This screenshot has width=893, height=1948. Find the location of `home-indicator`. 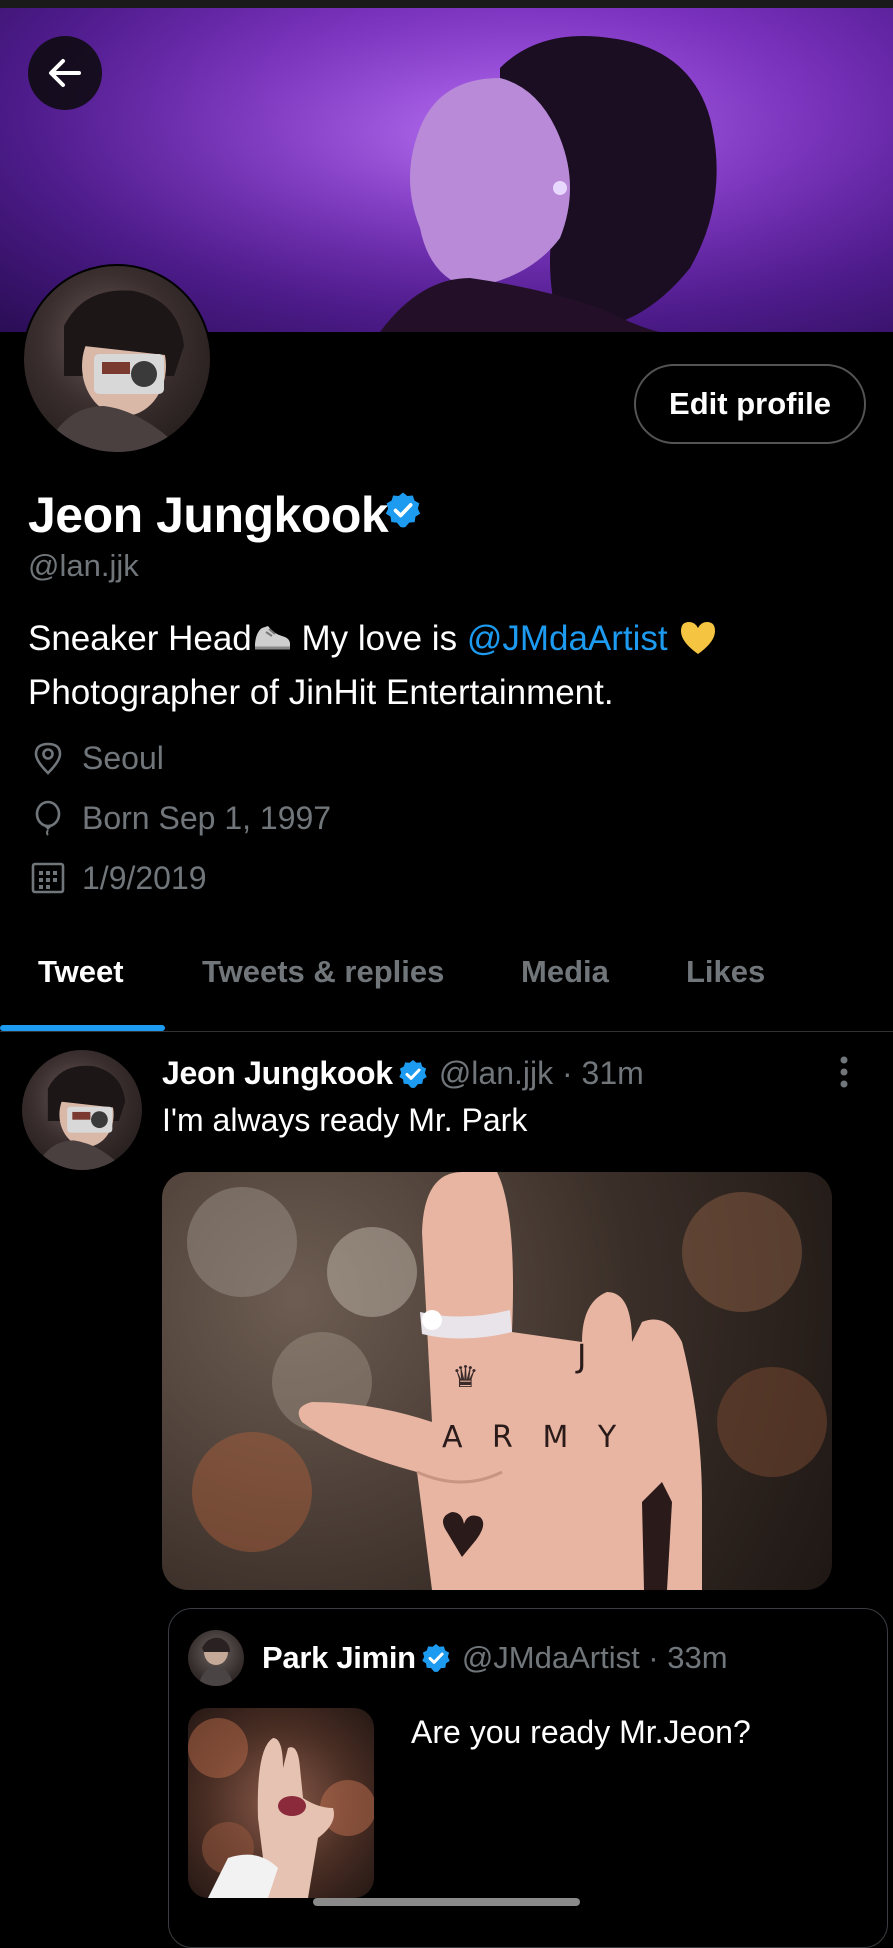

home-indicator is located at coordinates (446, 1902).